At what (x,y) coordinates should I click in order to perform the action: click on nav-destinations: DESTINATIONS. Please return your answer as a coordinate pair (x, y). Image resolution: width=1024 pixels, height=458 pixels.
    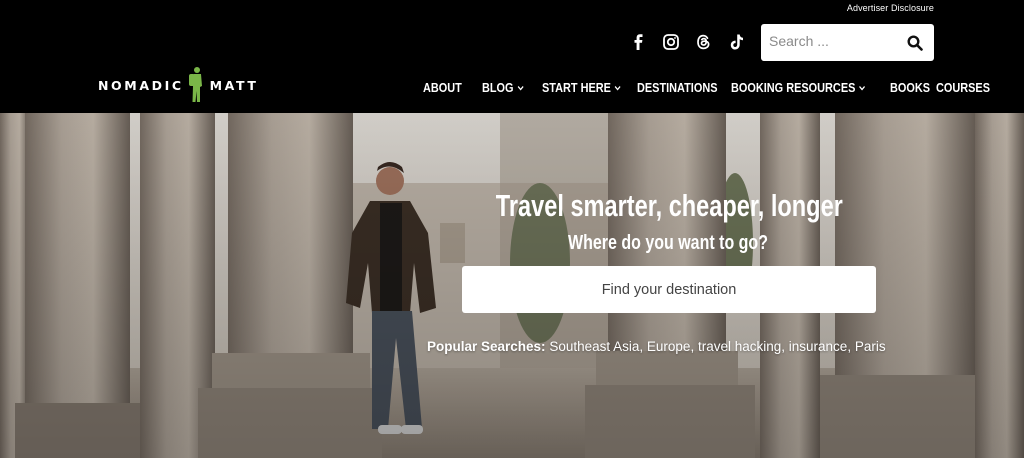
    Looking at the image, I should click on (677, 87).